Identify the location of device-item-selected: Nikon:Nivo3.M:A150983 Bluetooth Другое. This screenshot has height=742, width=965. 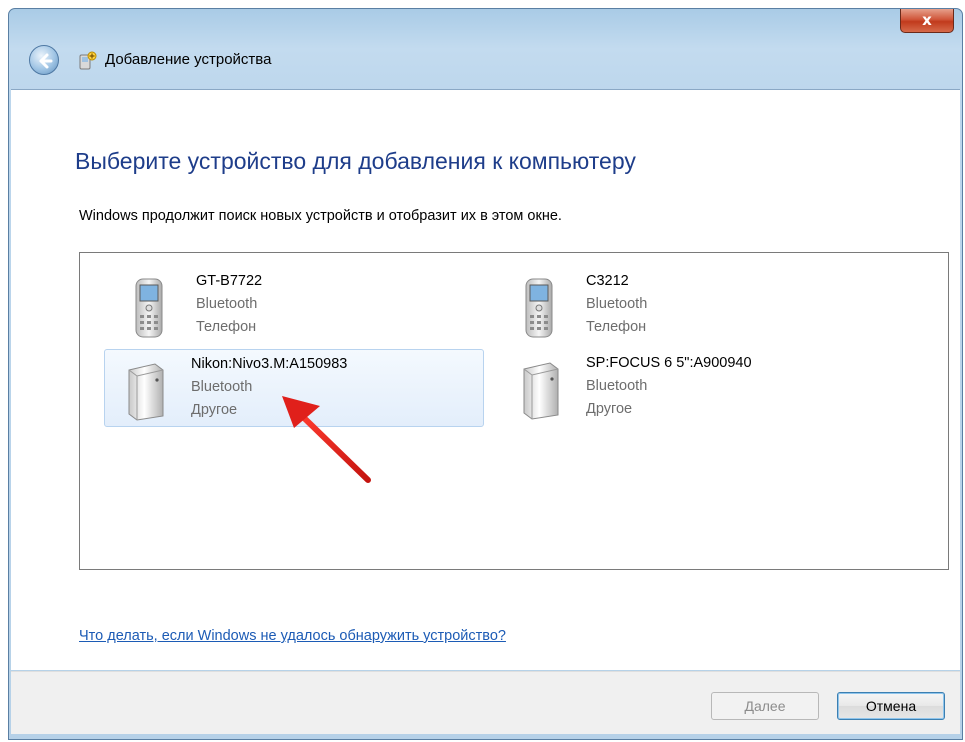
(294, 388).